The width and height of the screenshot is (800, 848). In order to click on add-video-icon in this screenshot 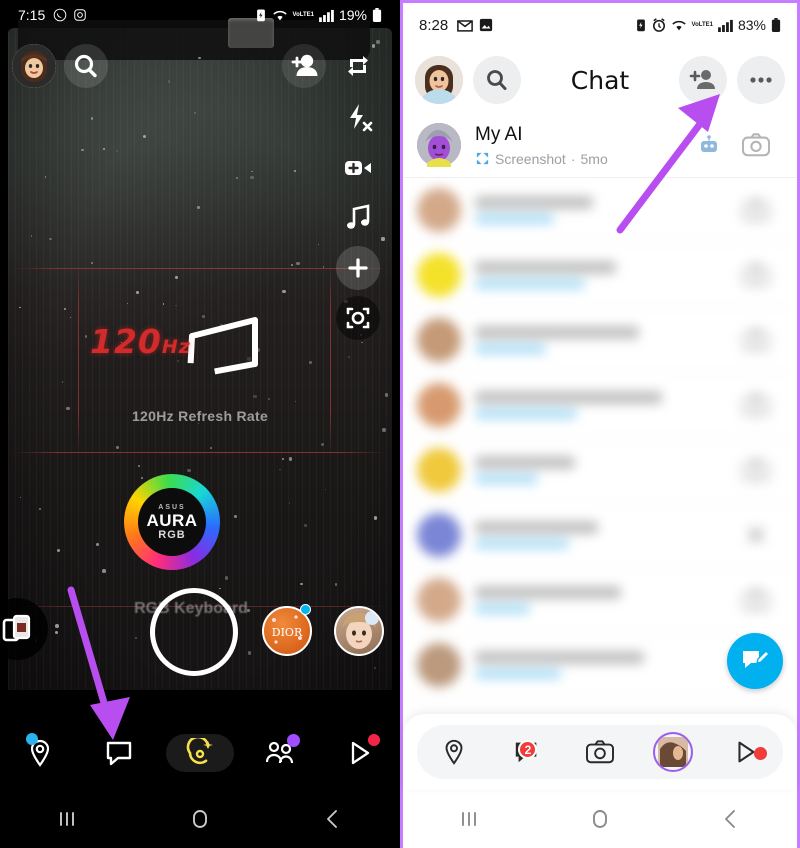, I will do `click(358, 168)`.